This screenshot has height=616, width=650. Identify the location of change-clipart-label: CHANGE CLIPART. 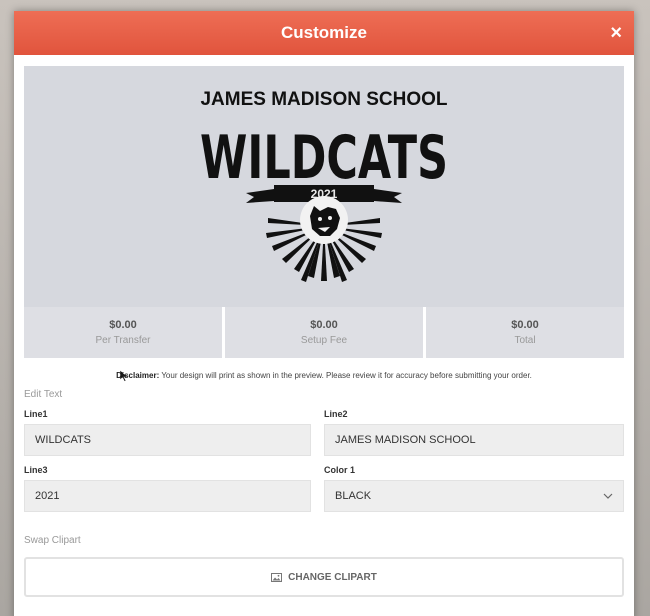
(332, 577).